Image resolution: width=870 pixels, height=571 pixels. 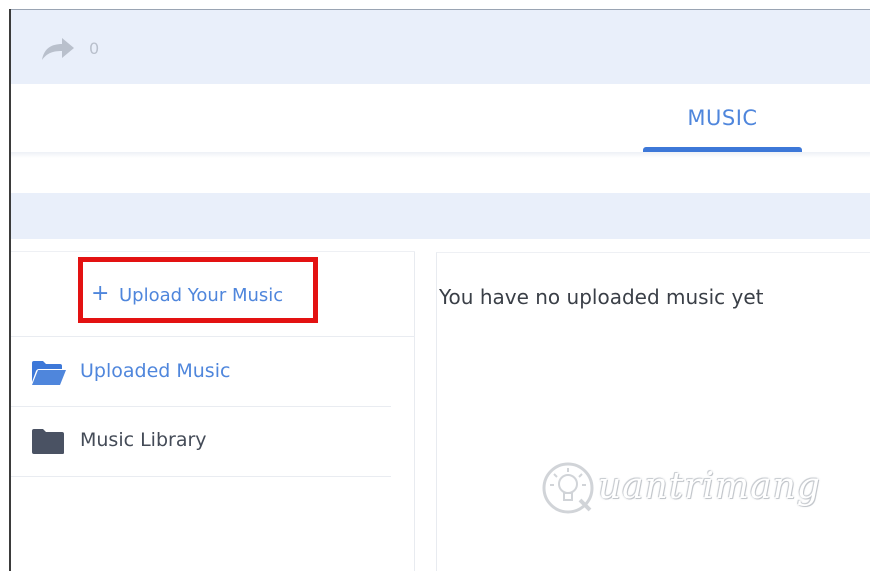 I want to click on sidebar-item-uploaded-music: Uploaded Music, so click(x=201, y=371).